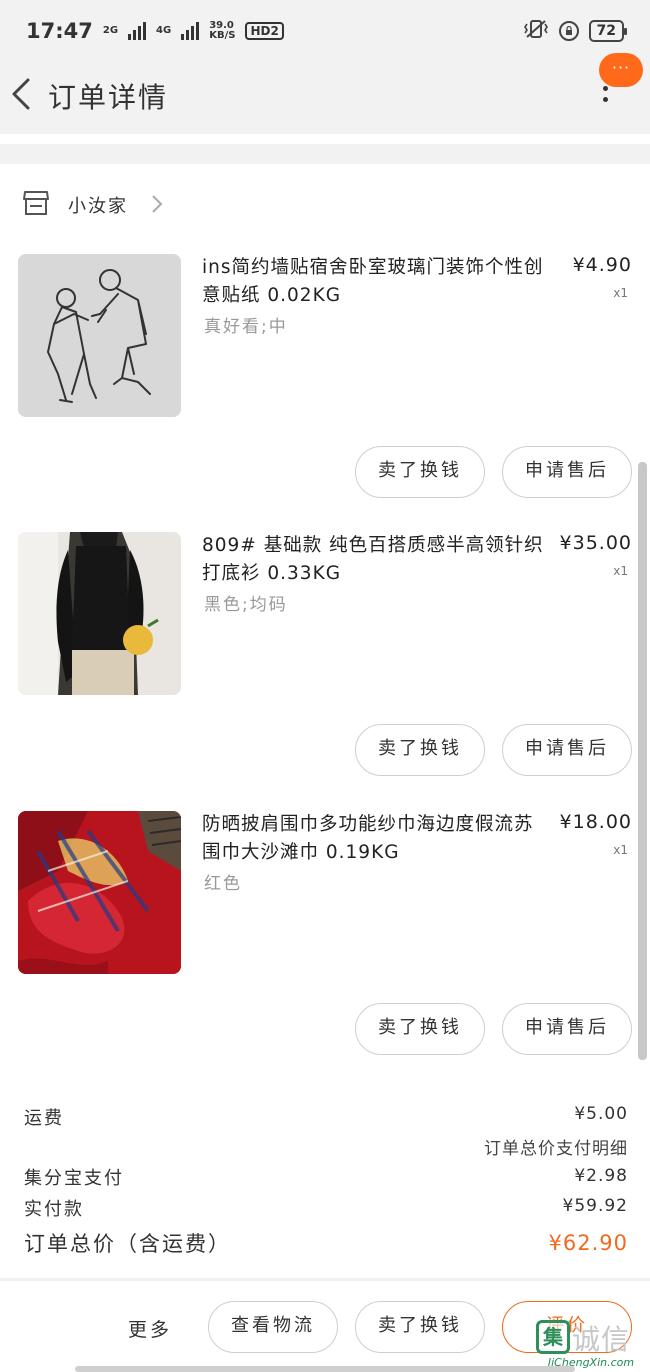  I want to click on status-right: 72, so click(575, 31).